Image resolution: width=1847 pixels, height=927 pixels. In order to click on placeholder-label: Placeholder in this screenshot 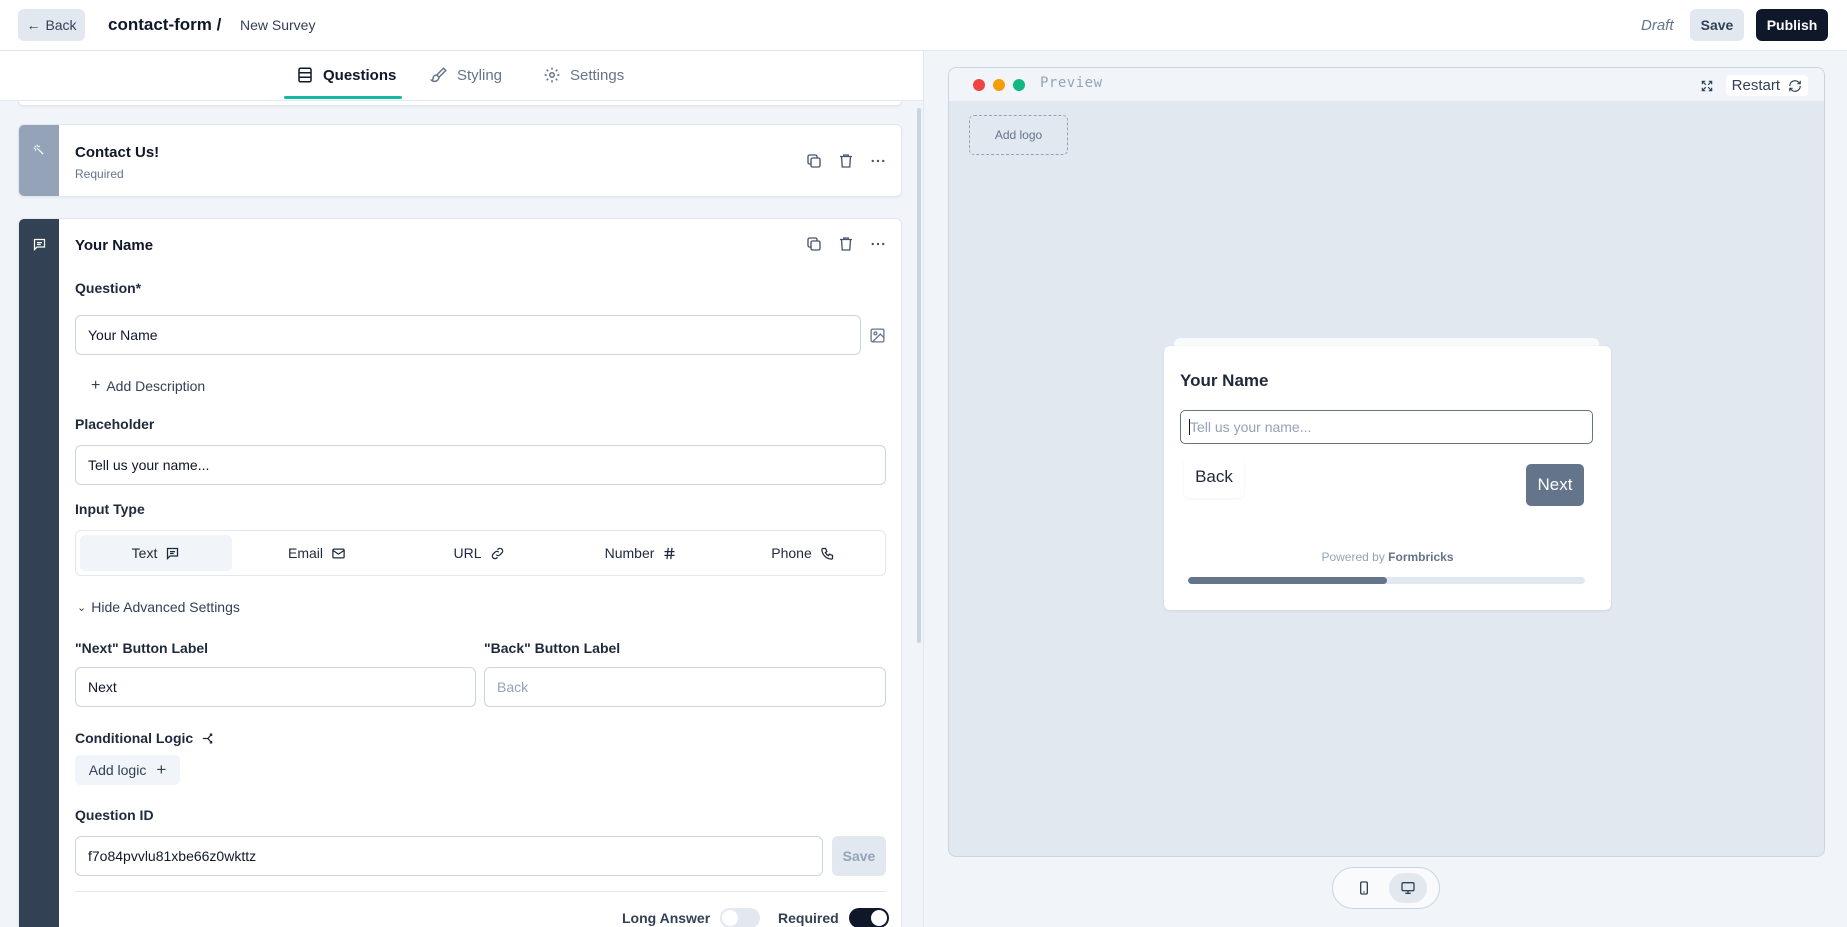, I will do `click(115, 424)`.